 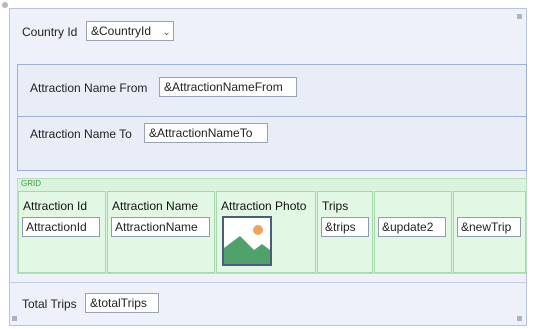 What do you see at coordinates (345, 227) in the screenshot?
I see `trips-cell: &trips` at bounding box center [345, 227].